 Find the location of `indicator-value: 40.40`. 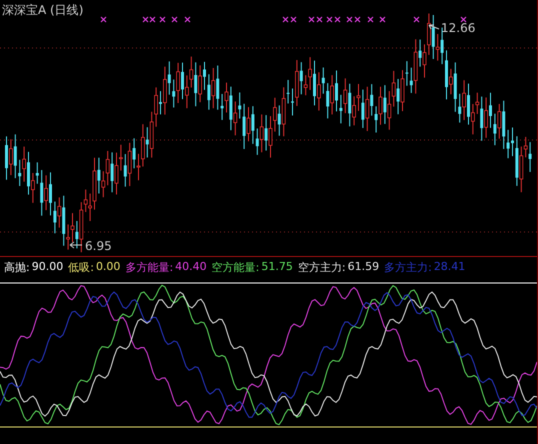

indicator-value: 40.40 is located at coordinates (191, 267).